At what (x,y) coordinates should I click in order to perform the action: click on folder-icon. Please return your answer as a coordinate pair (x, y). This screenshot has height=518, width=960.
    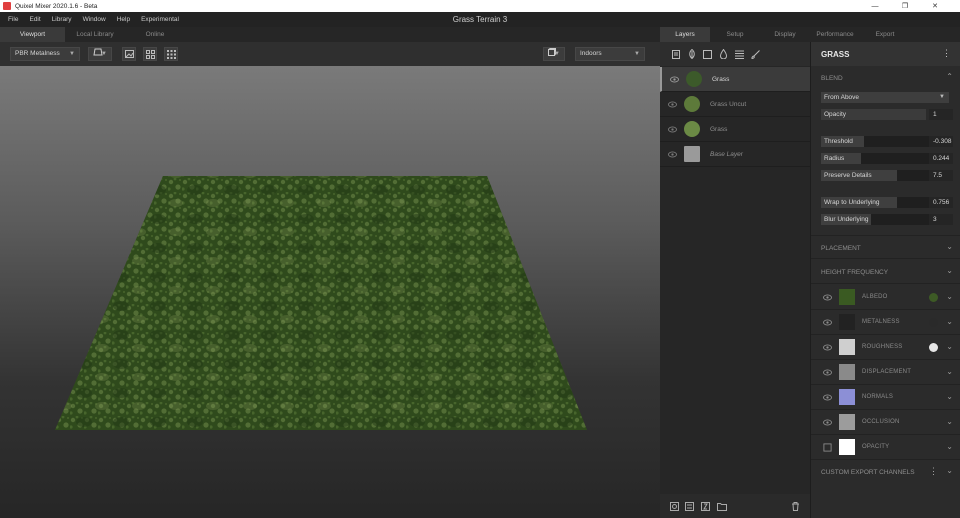
    Looking at the image, I should click on (722, 506).